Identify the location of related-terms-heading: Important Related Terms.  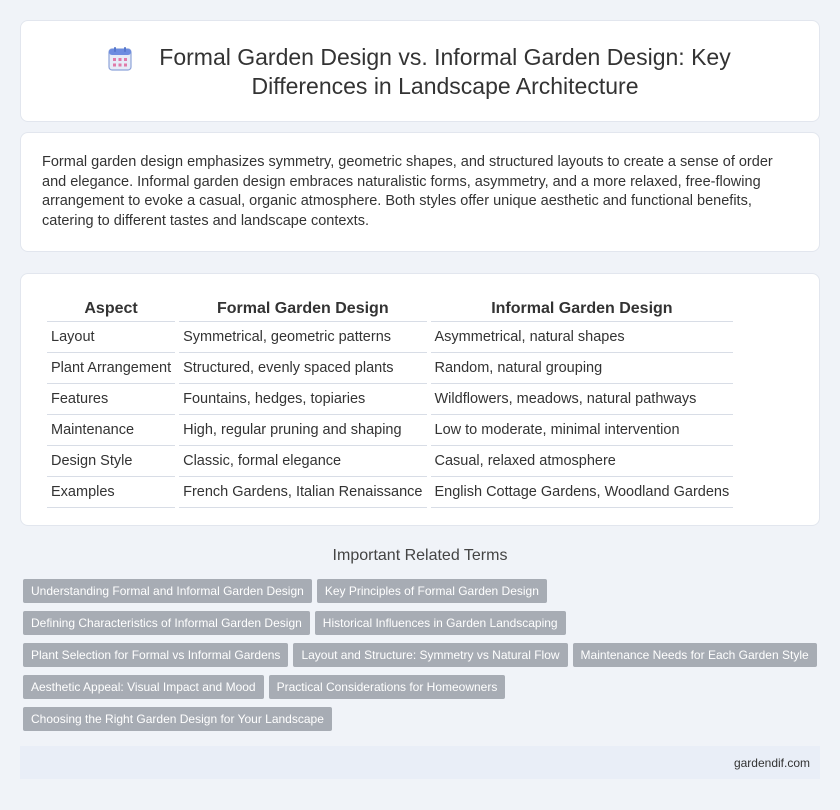
(420, 555).